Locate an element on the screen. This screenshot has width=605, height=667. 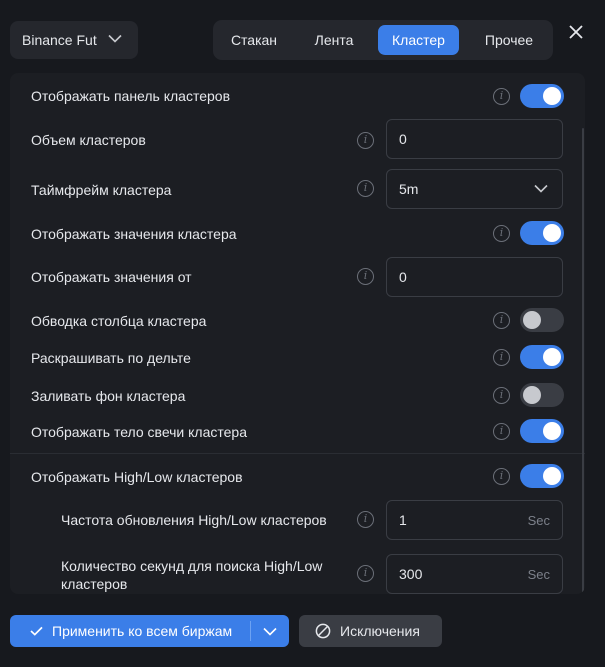
cluster-volume-value: 0 is located at coordinates (403, 139).